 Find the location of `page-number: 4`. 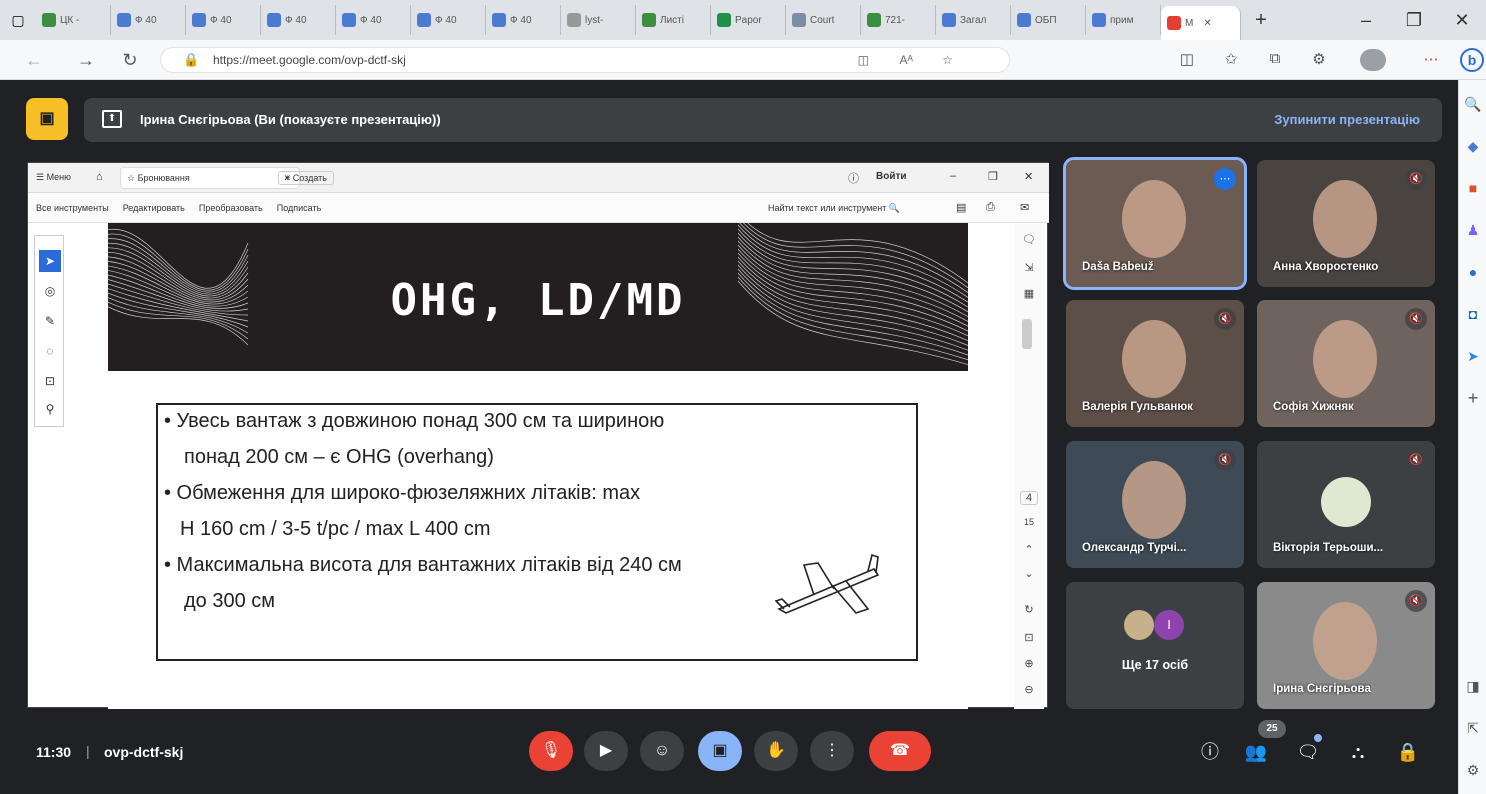

page-number: 4 is located at coordinates (1029, 498).